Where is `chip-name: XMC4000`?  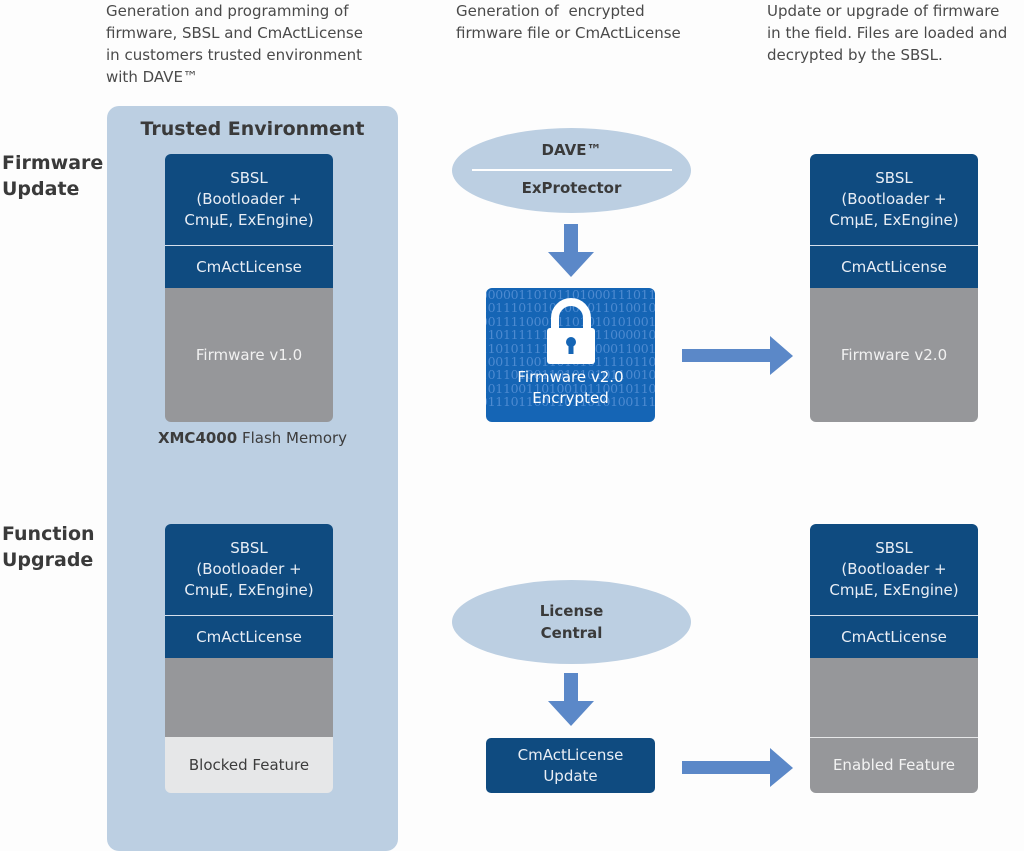 chip-name: XMC4000 is located at coordinates (197, 438).